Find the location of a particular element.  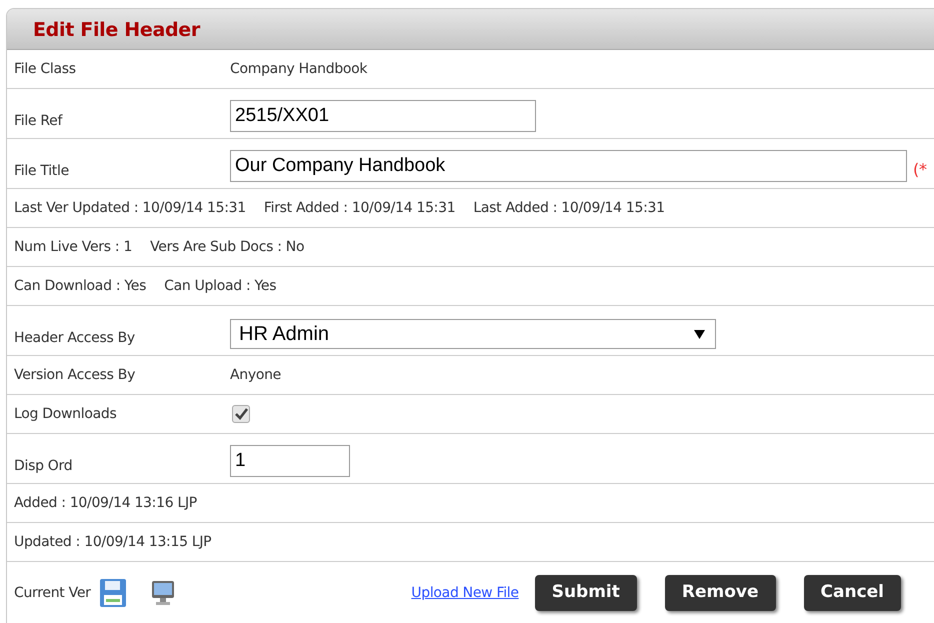

required-mark: (* is located at coordinates (920, 170).